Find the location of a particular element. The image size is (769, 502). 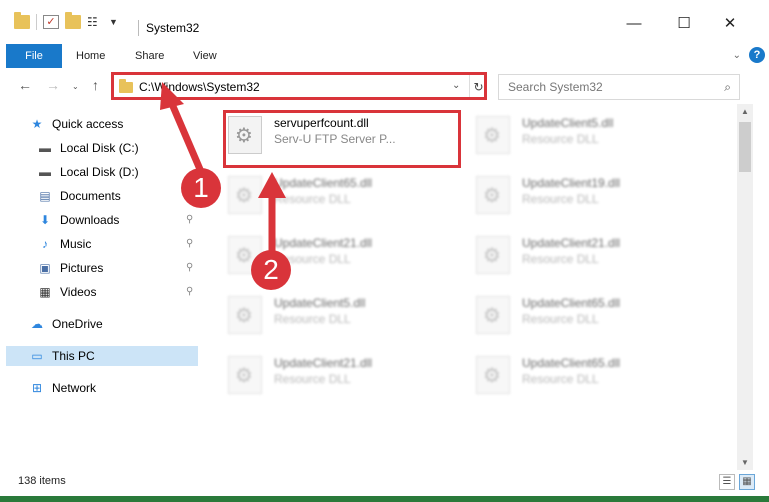

search-input: Search System32 ⌕ is located at coordinates (619, 87).